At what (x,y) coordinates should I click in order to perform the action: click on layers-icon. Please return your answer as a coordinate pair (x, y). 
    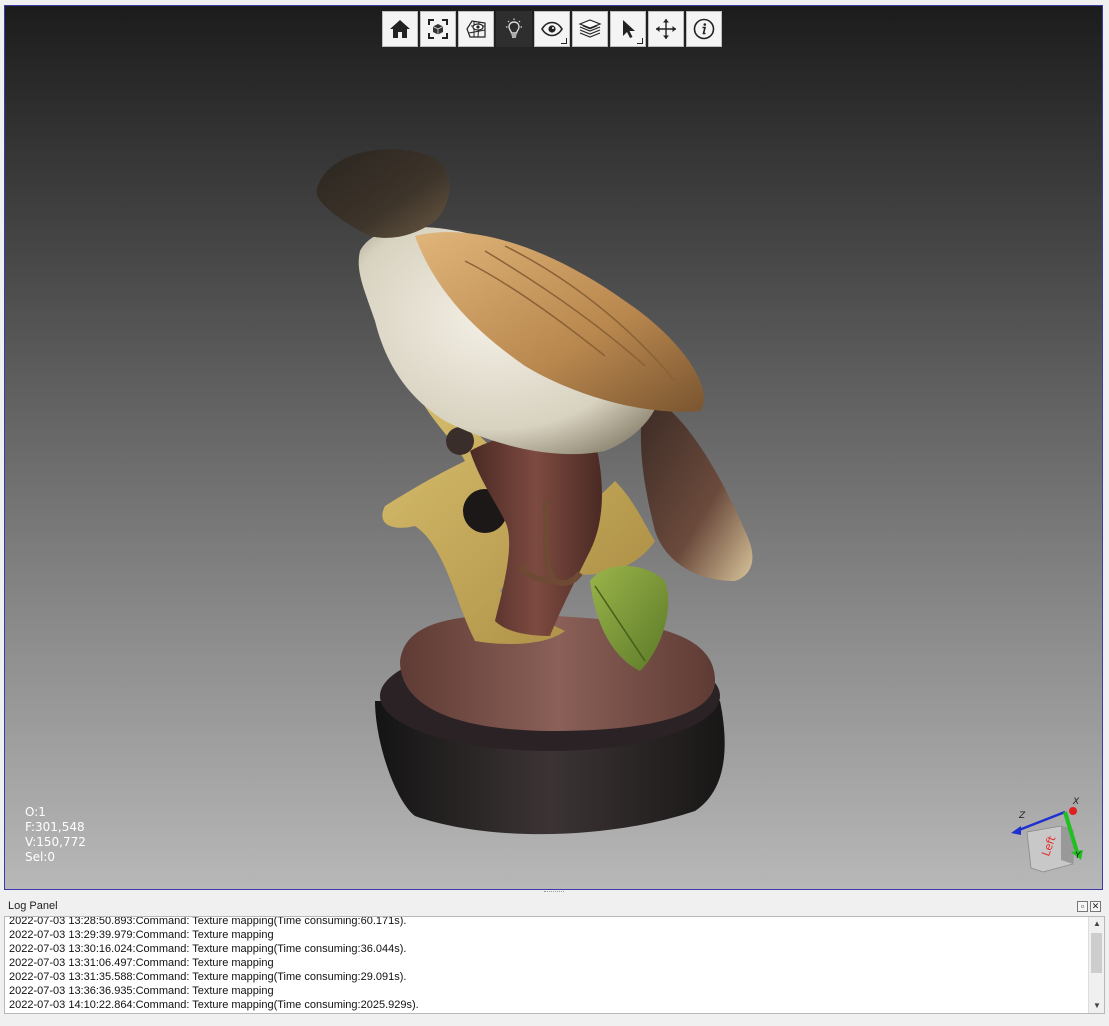
    Looking at the image, I should click on (590, 28).